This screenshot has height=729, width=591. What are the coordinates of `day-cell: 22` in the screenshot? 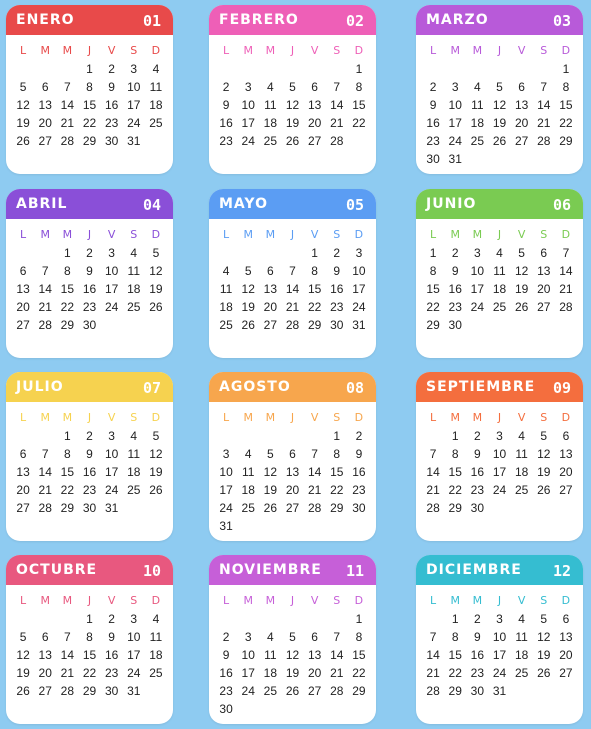 It's located at (455, 490).